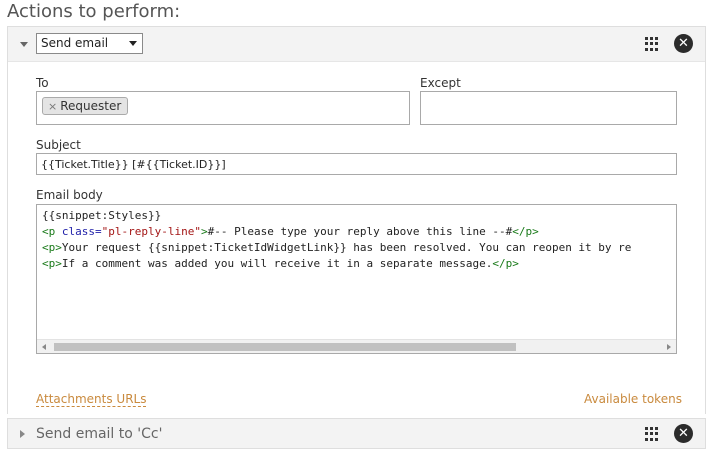  I want to click on attachments-urls-link: Attachments URLs, so click(91, 399).